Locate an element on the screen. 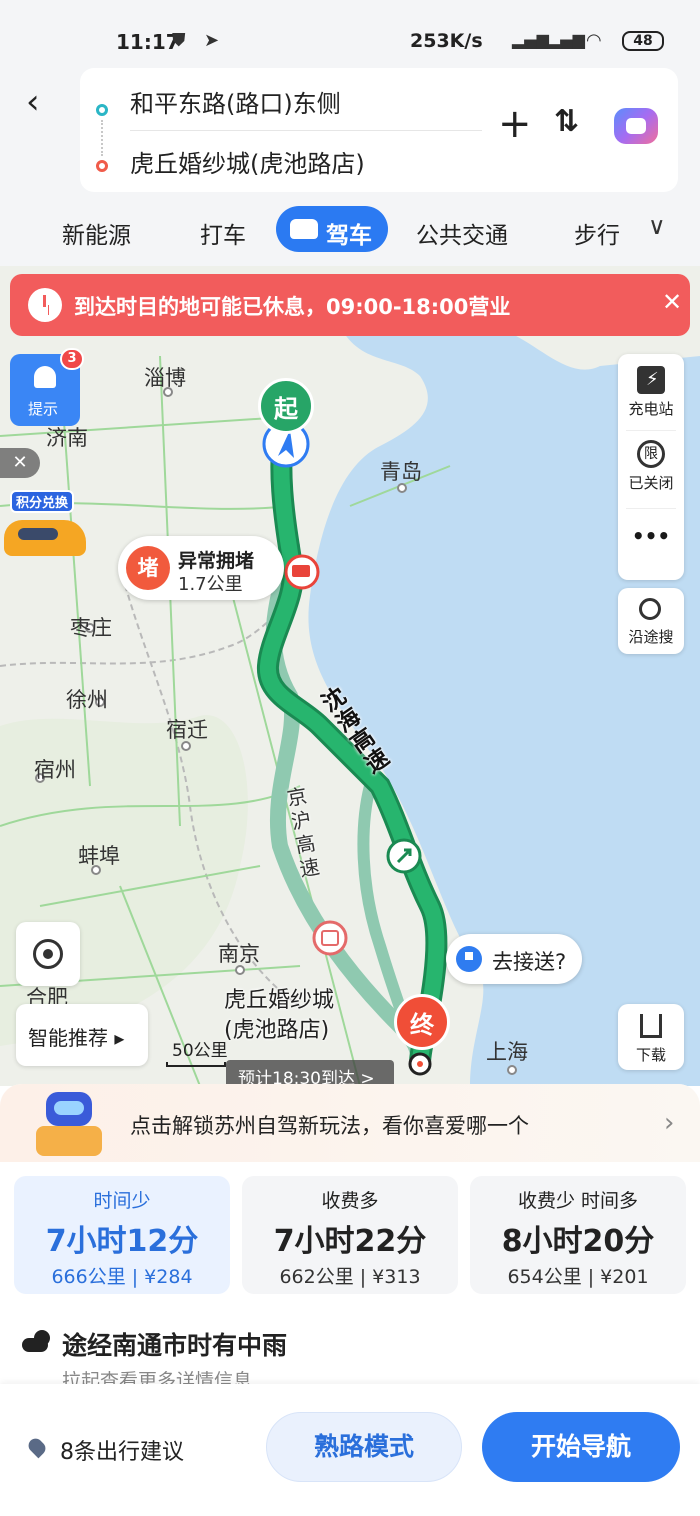 Image resolution: width=700 pixels, height=1516 pixels. battery-indicator: 48 is located at coordinates (643, 41).